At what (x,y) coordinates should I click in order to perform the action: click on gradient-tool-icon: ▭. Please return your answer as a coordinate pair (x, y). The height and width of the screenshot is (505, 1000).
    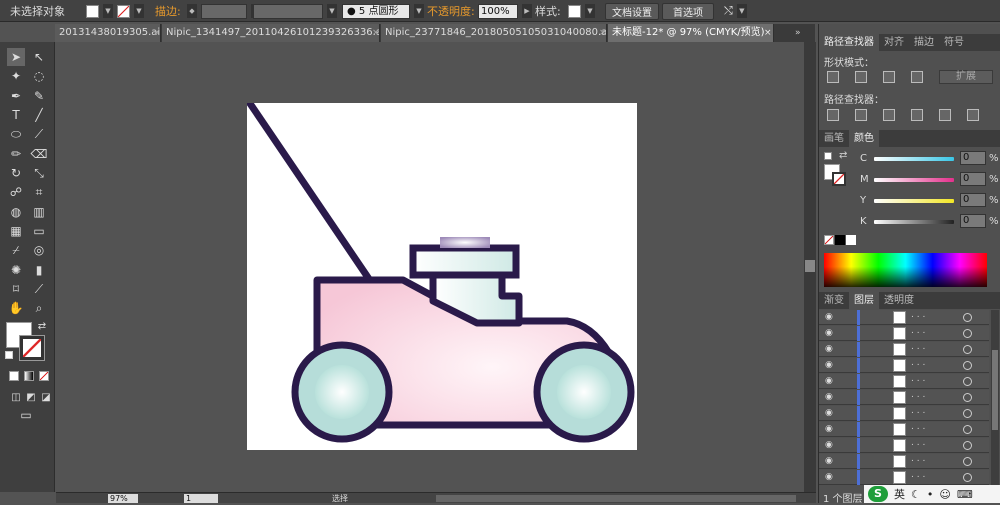
    Looking at the image, I should click on (39, 231).